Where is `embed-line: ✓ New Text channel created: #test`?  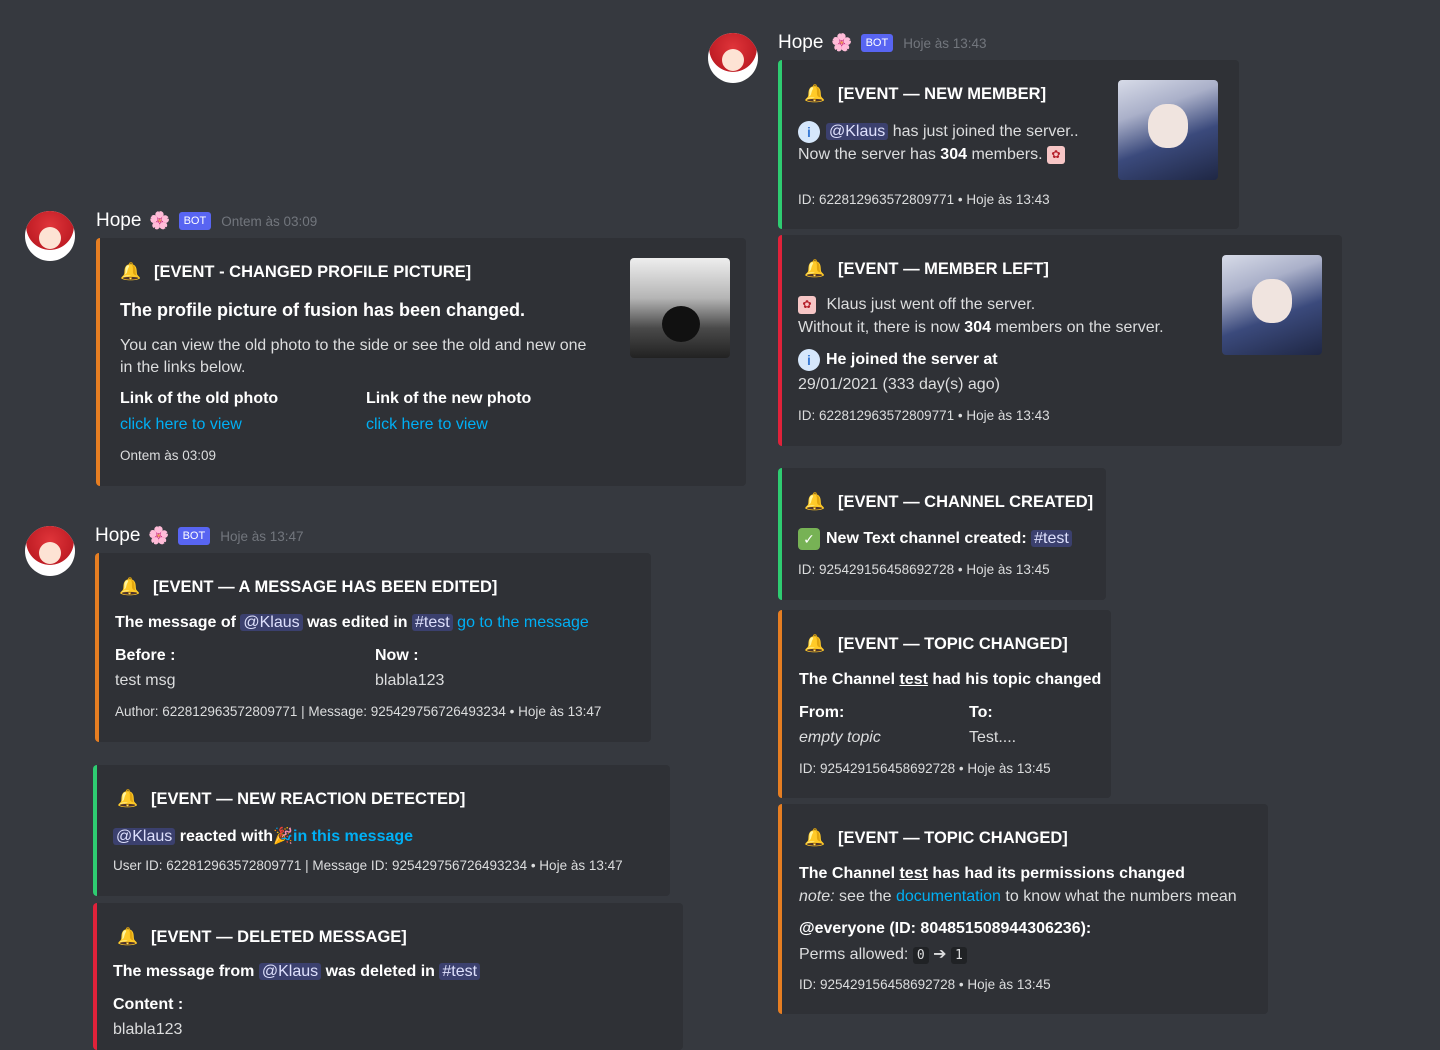 embed-line: ✓ New Text channel created: #test is located at coordinates (935, 539).